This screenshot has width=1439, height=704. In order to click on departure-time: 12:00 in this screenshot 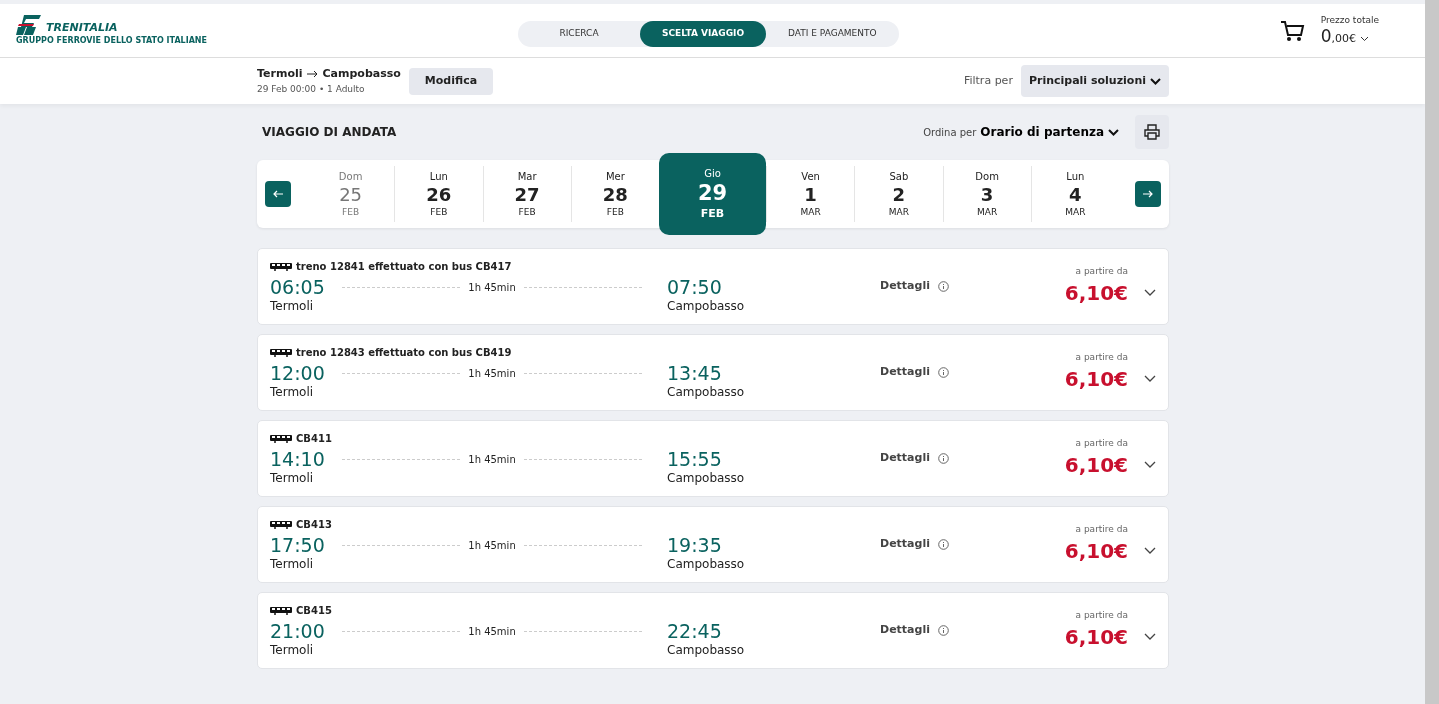, I will do `click(298, 373)`.